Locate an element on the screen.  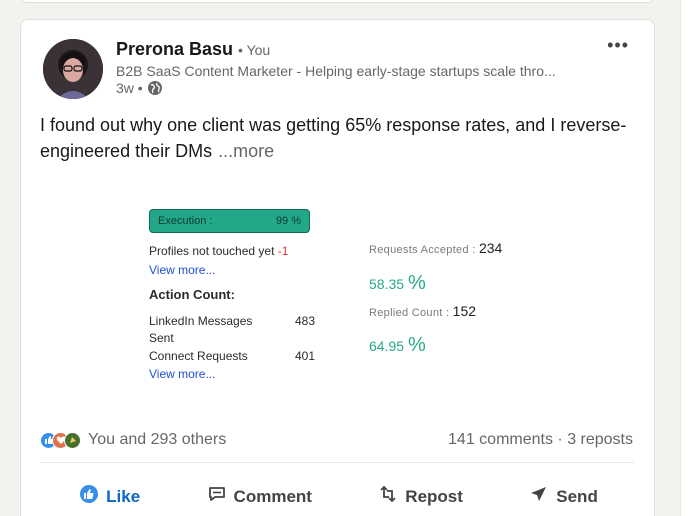
reactions-summary: You and 293 others is located at coordinates (133, 440).